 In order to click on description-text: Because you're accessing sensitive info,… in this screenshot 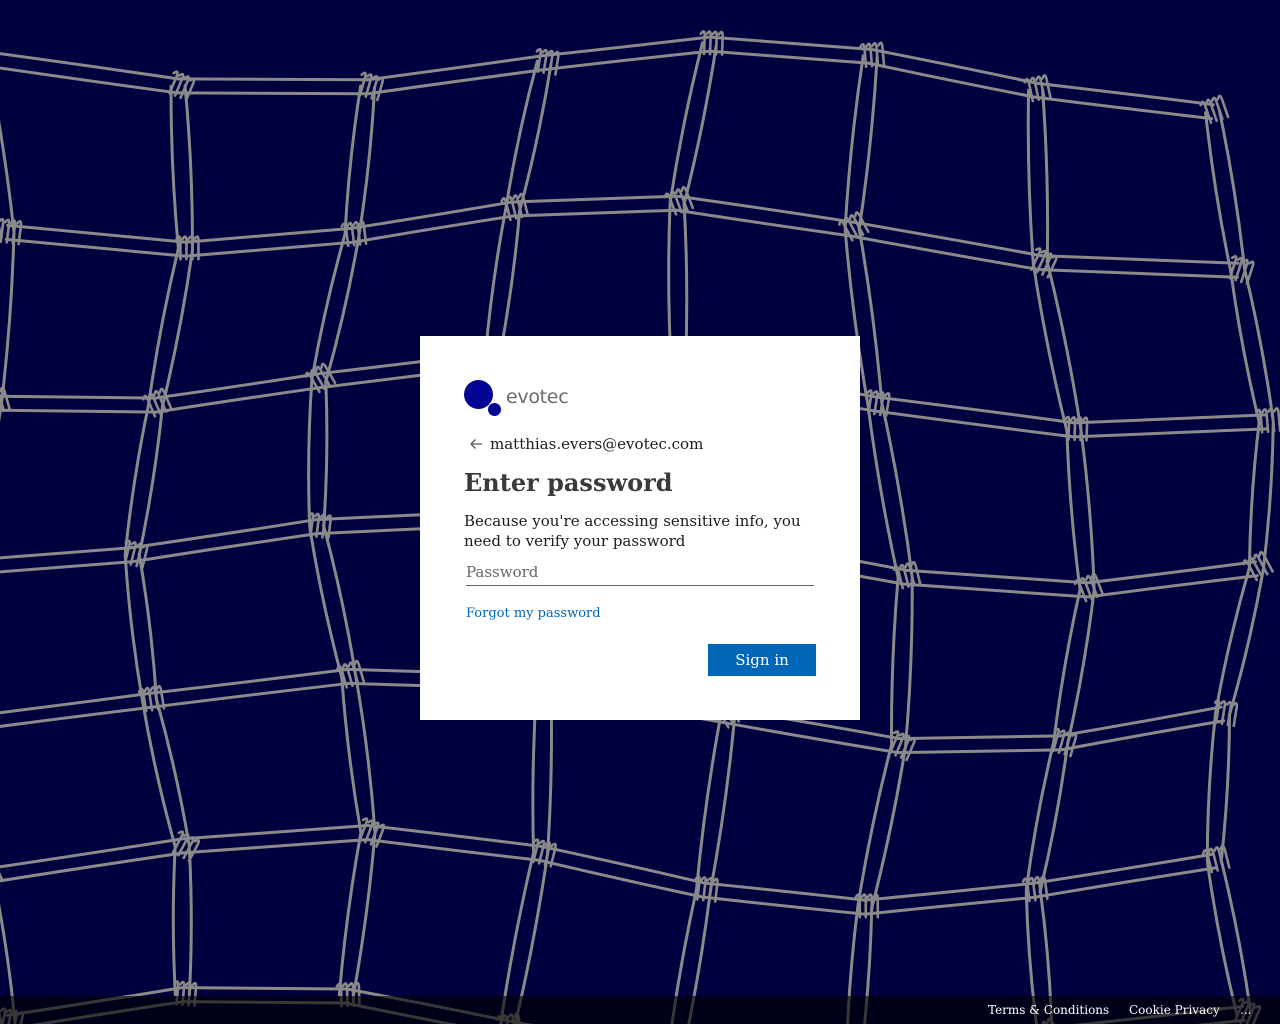, I will do `click(632, 531)`.